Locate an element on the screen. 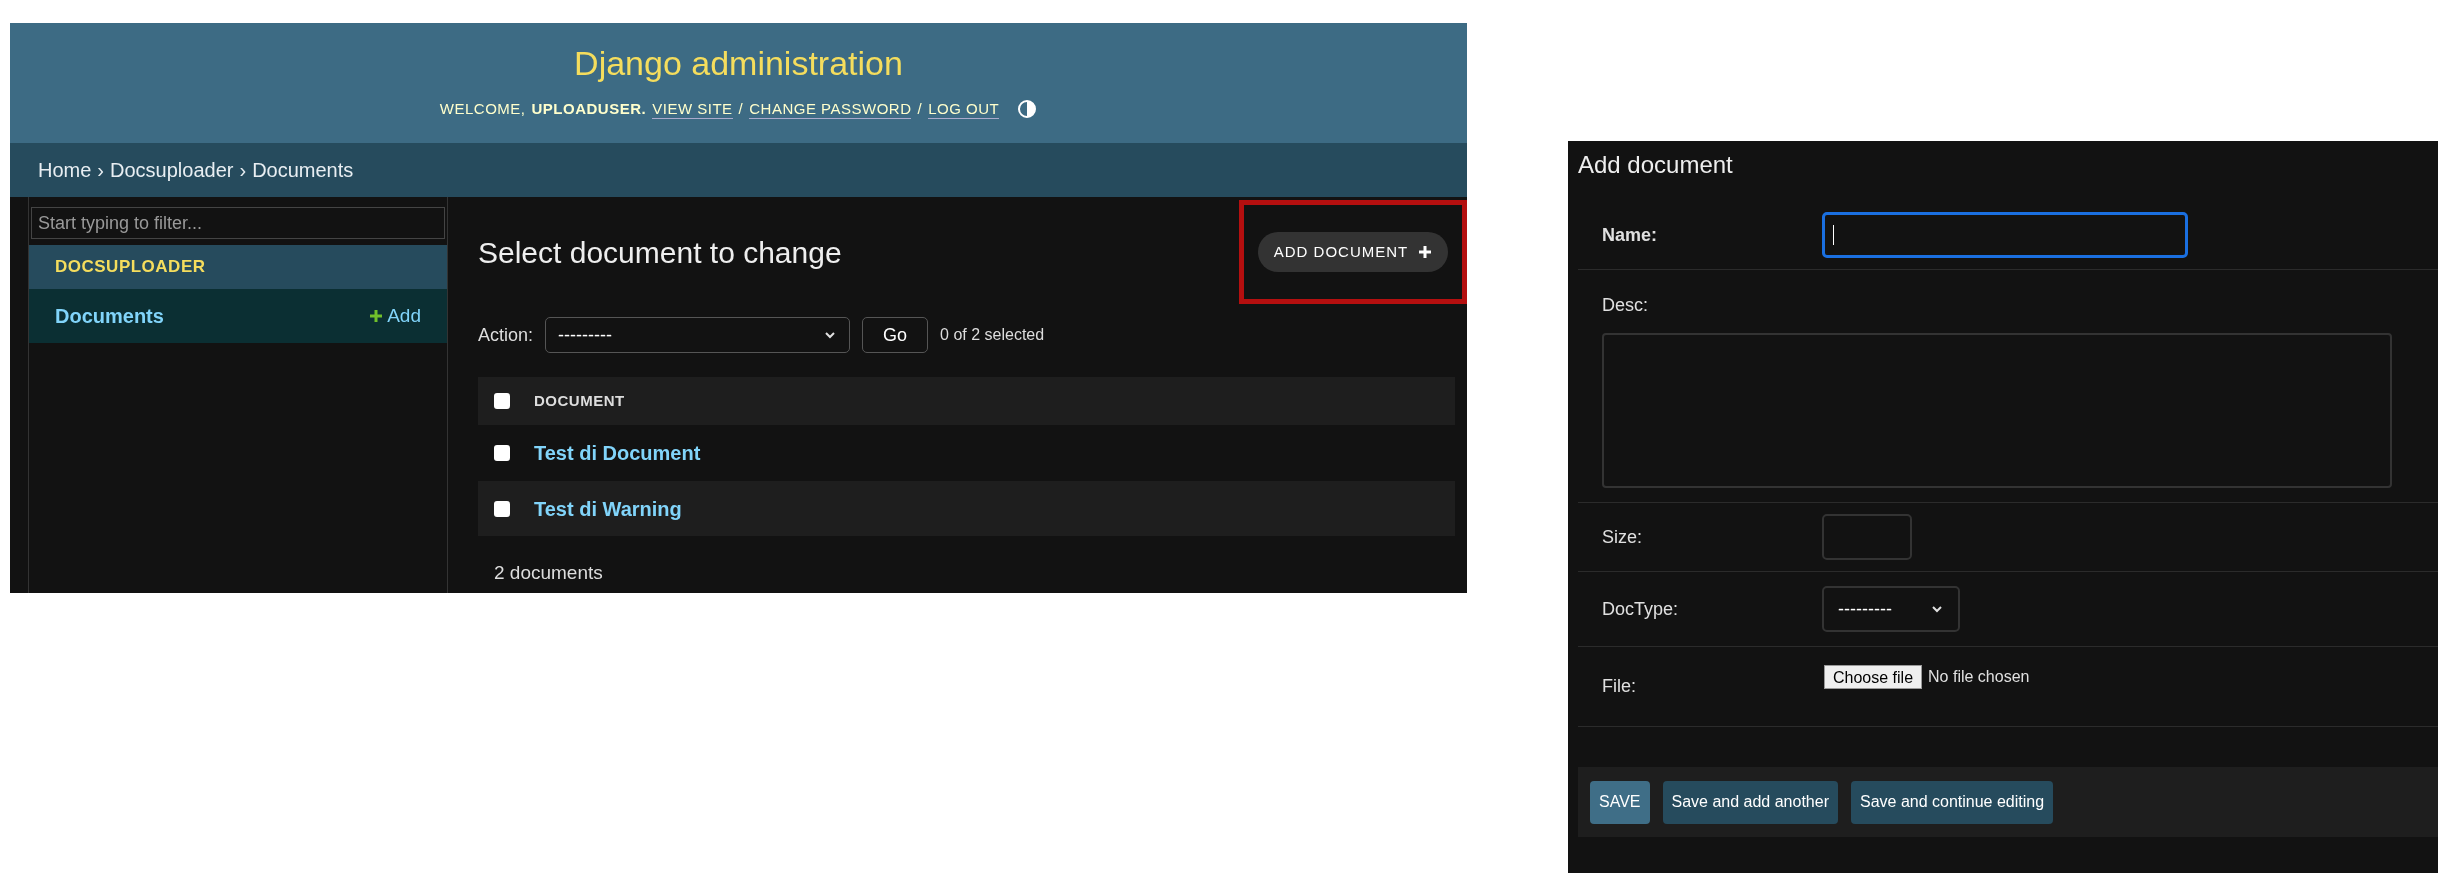  save-button: Save and continue editing is located at coordinates (1952, 802).